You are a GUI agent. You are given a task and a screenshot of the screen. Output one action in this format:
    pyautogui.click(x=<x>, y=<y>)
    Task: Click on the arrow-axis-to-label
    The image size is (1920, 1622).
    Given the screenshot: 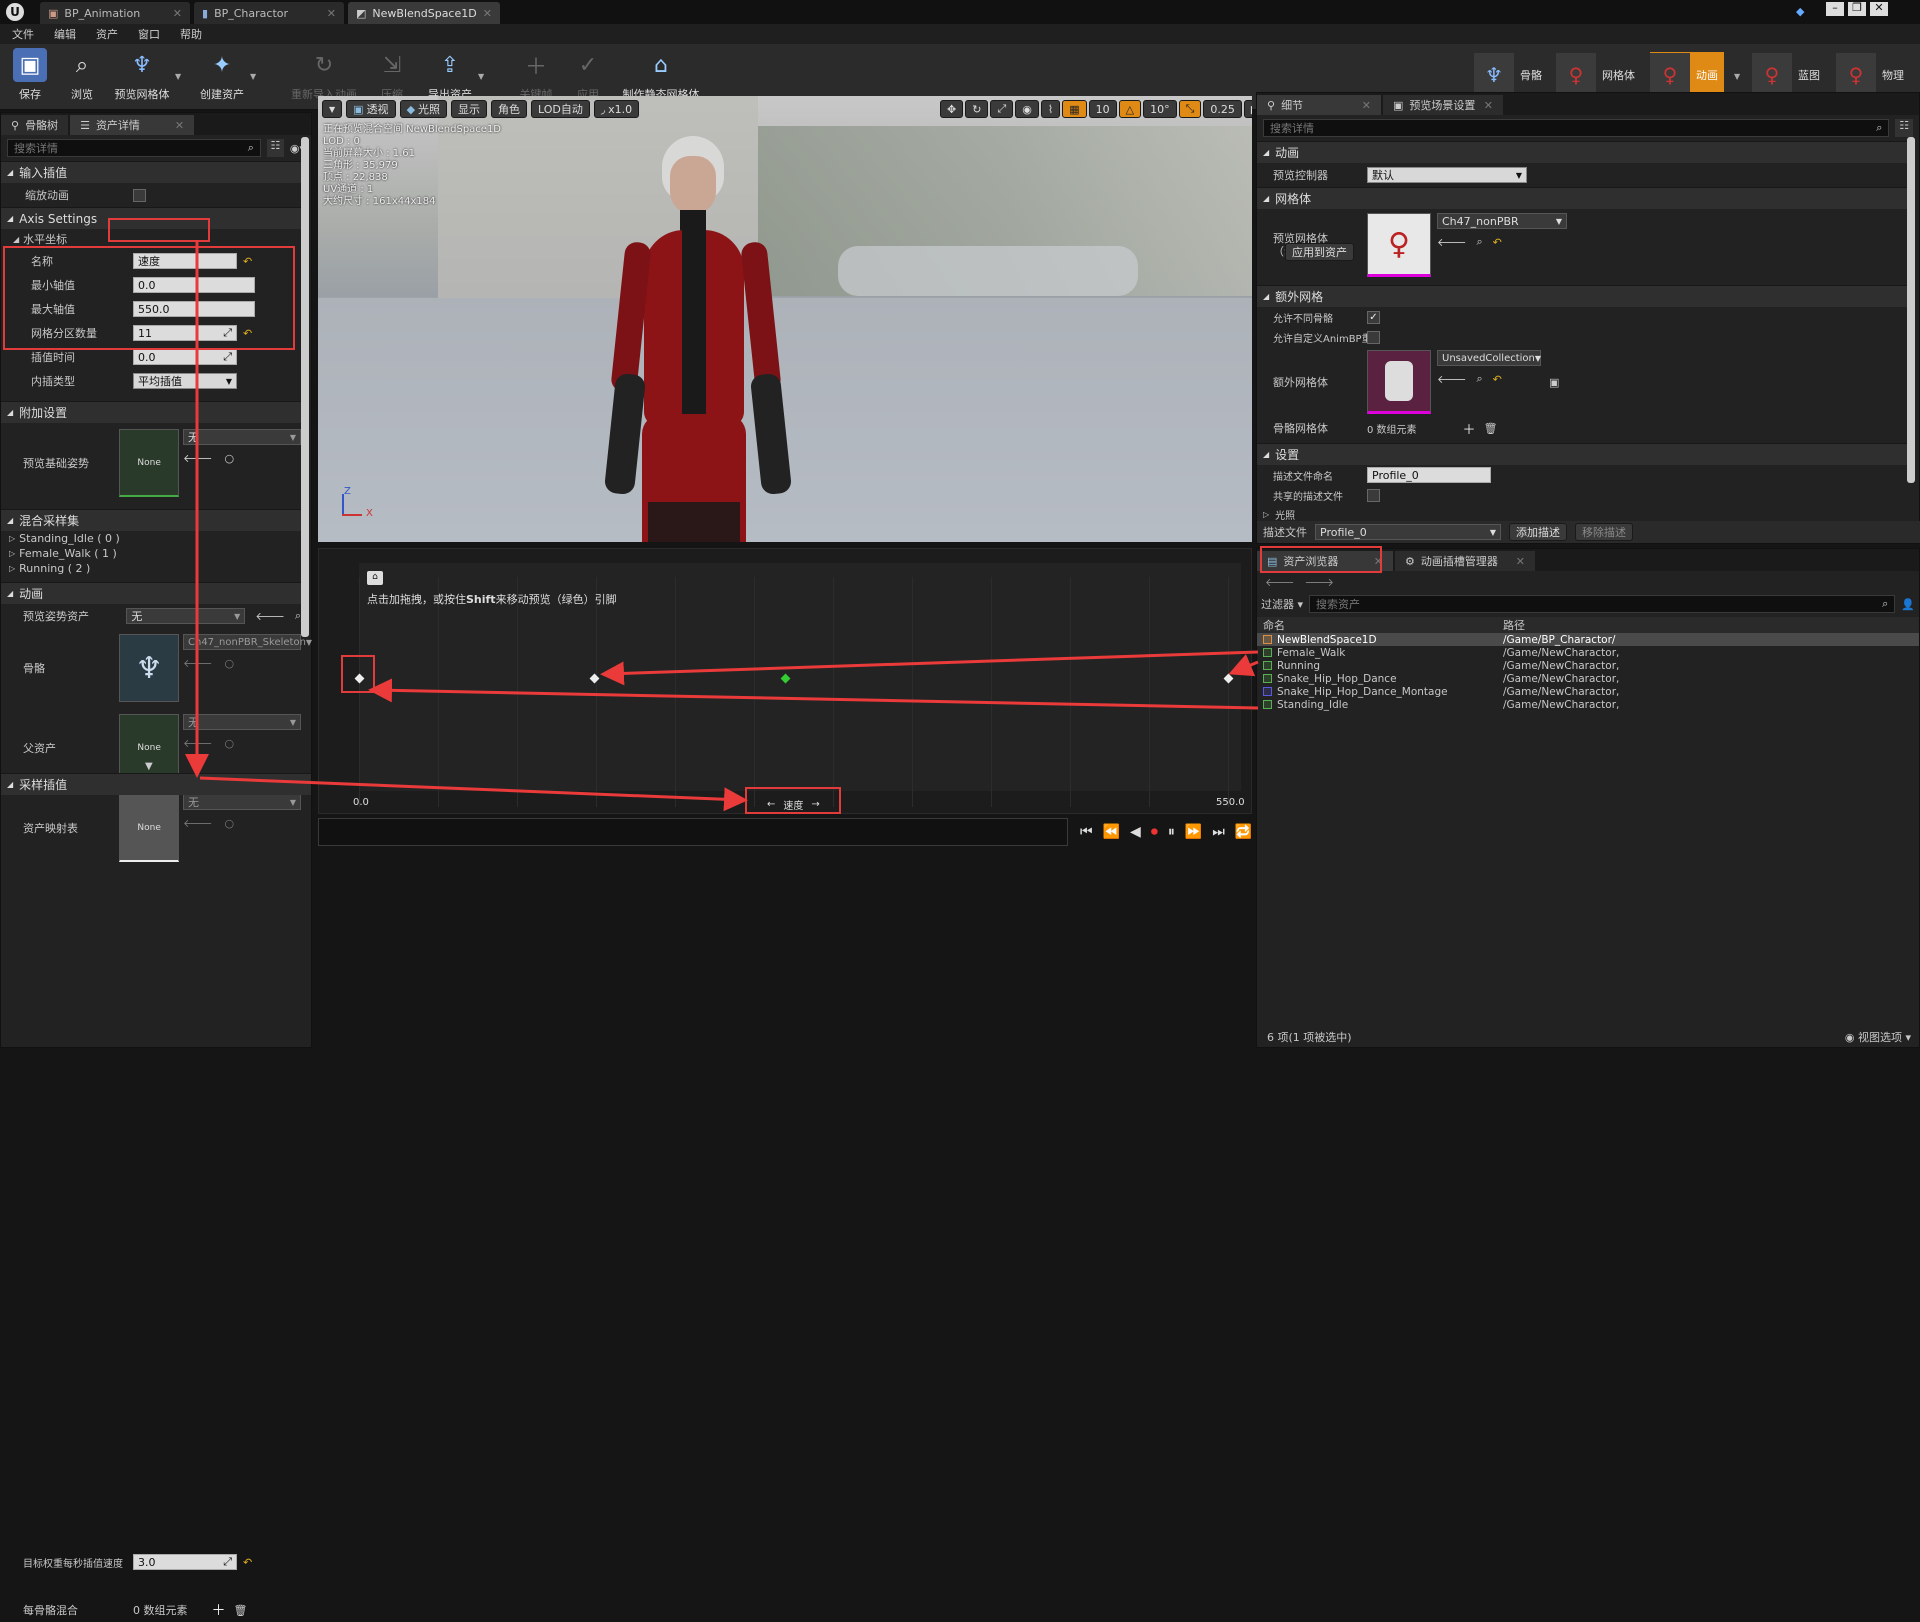 What is the action you would take?
    pyautogui.click(x=473, y=794)
    